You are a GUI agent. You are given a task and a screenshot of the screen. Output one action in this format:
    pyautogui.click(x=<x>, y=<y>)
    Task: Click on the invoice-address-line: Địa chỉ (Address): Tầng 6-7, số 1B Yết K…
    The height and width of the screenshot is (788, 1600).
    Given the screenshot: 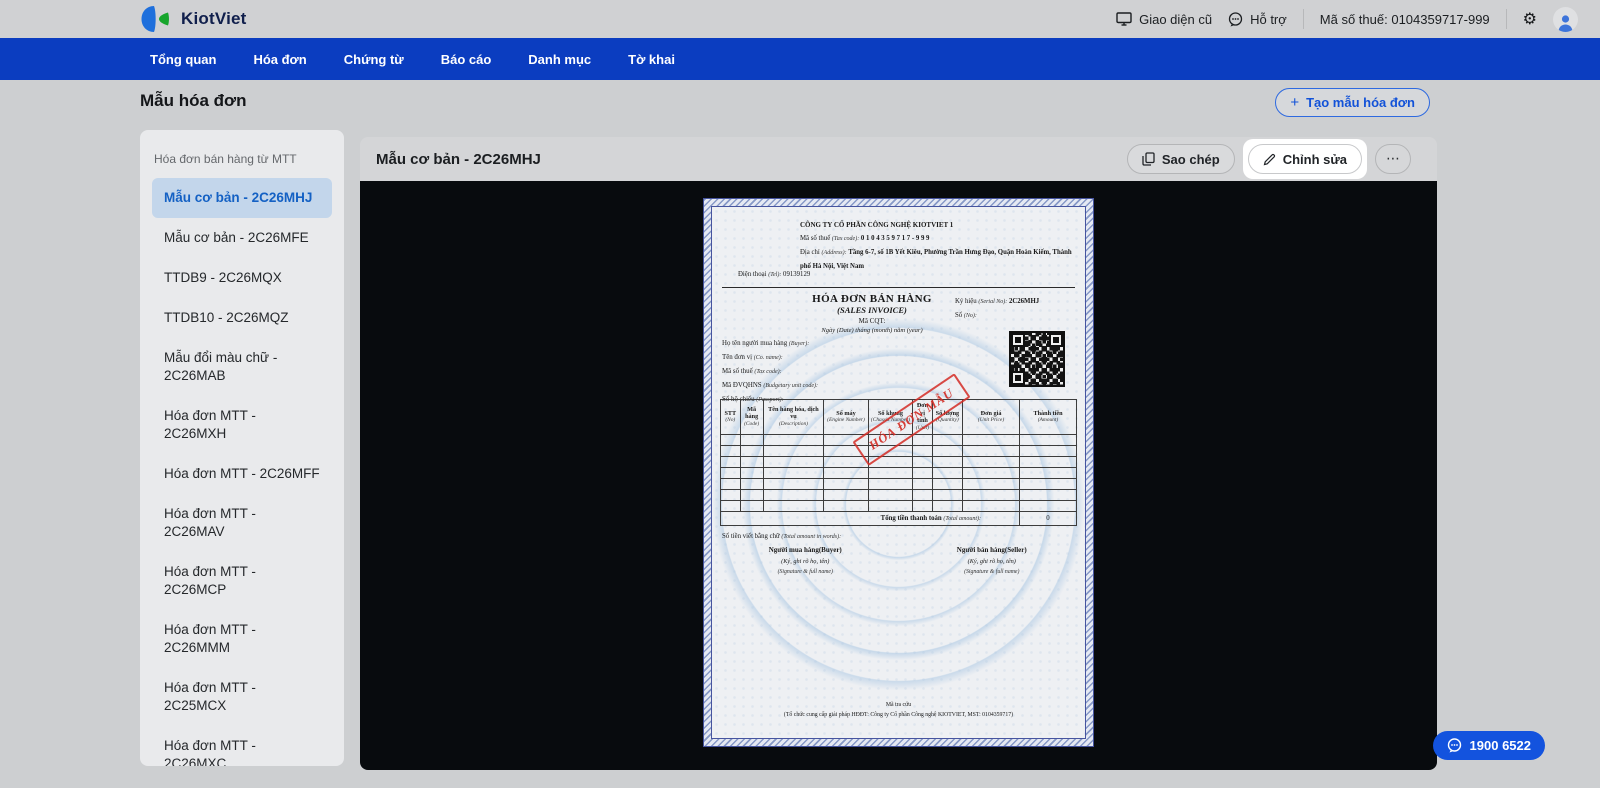 What is the action you would take?
    pyautogui.click(x=936, y=259)
    